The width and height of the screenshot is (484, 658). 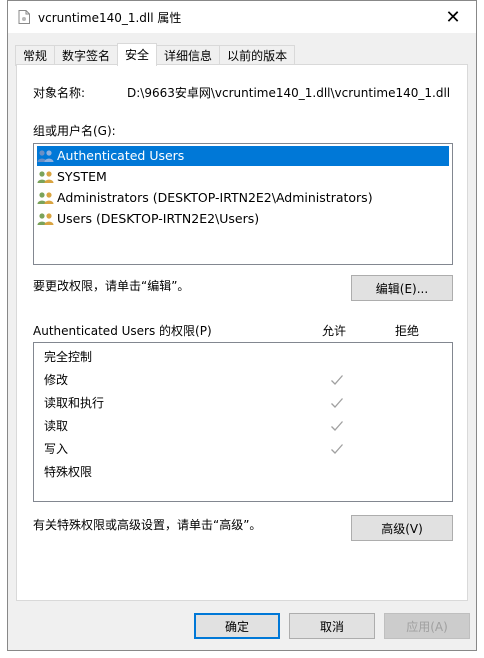 What do you see at coordinates (402, 528) in the screenshot?
I see `advanced-button: 高级(V)` at bounding box center [402, 528].